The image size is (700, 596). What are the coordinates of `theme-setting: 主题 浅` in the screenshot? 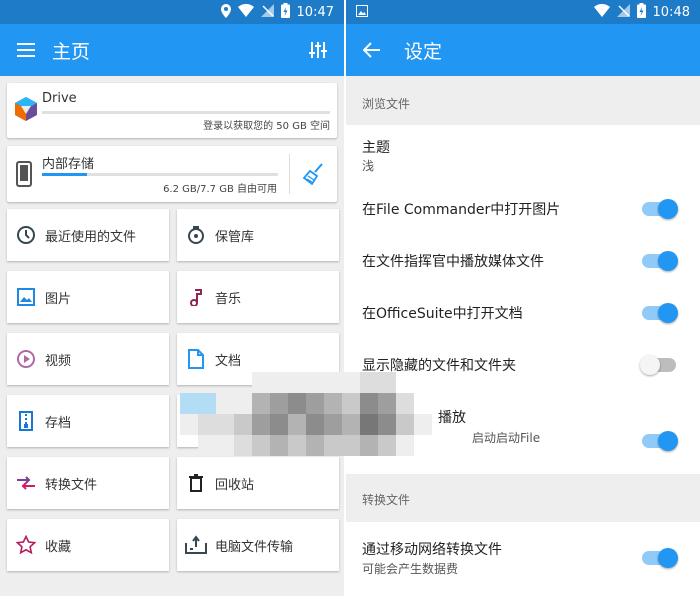 It's located at (523, 154).